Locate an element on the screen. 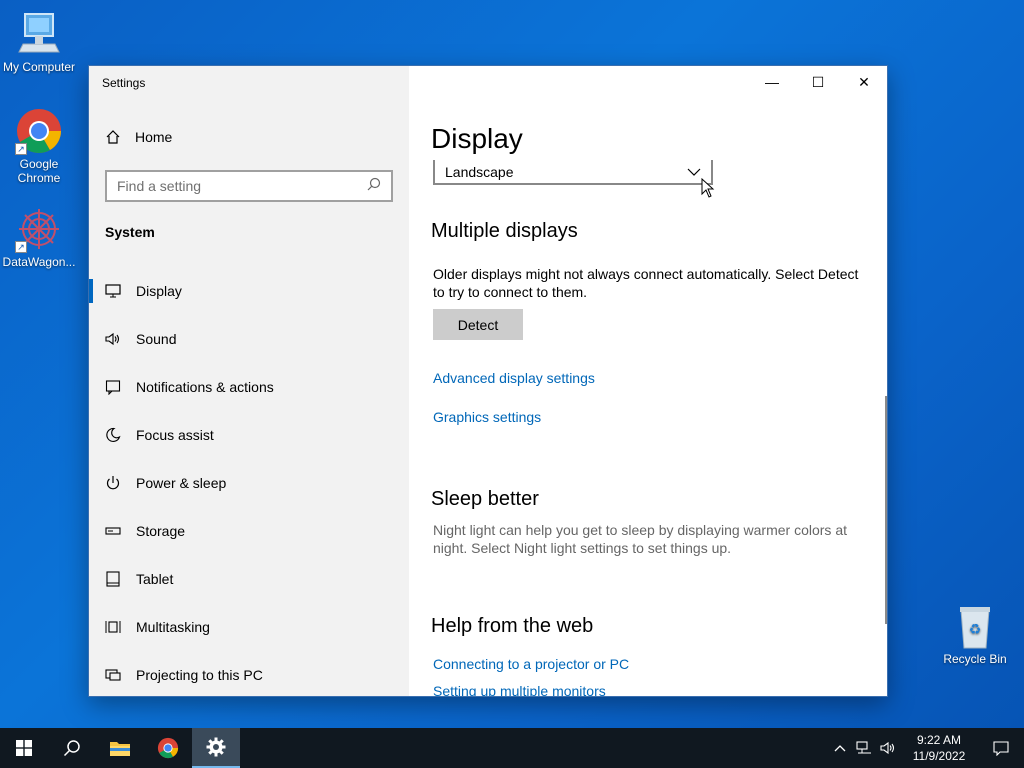 Image resolution: width=1024 pixels, height=768 pixels. page-title: Display is located at coordinates (477, 138).